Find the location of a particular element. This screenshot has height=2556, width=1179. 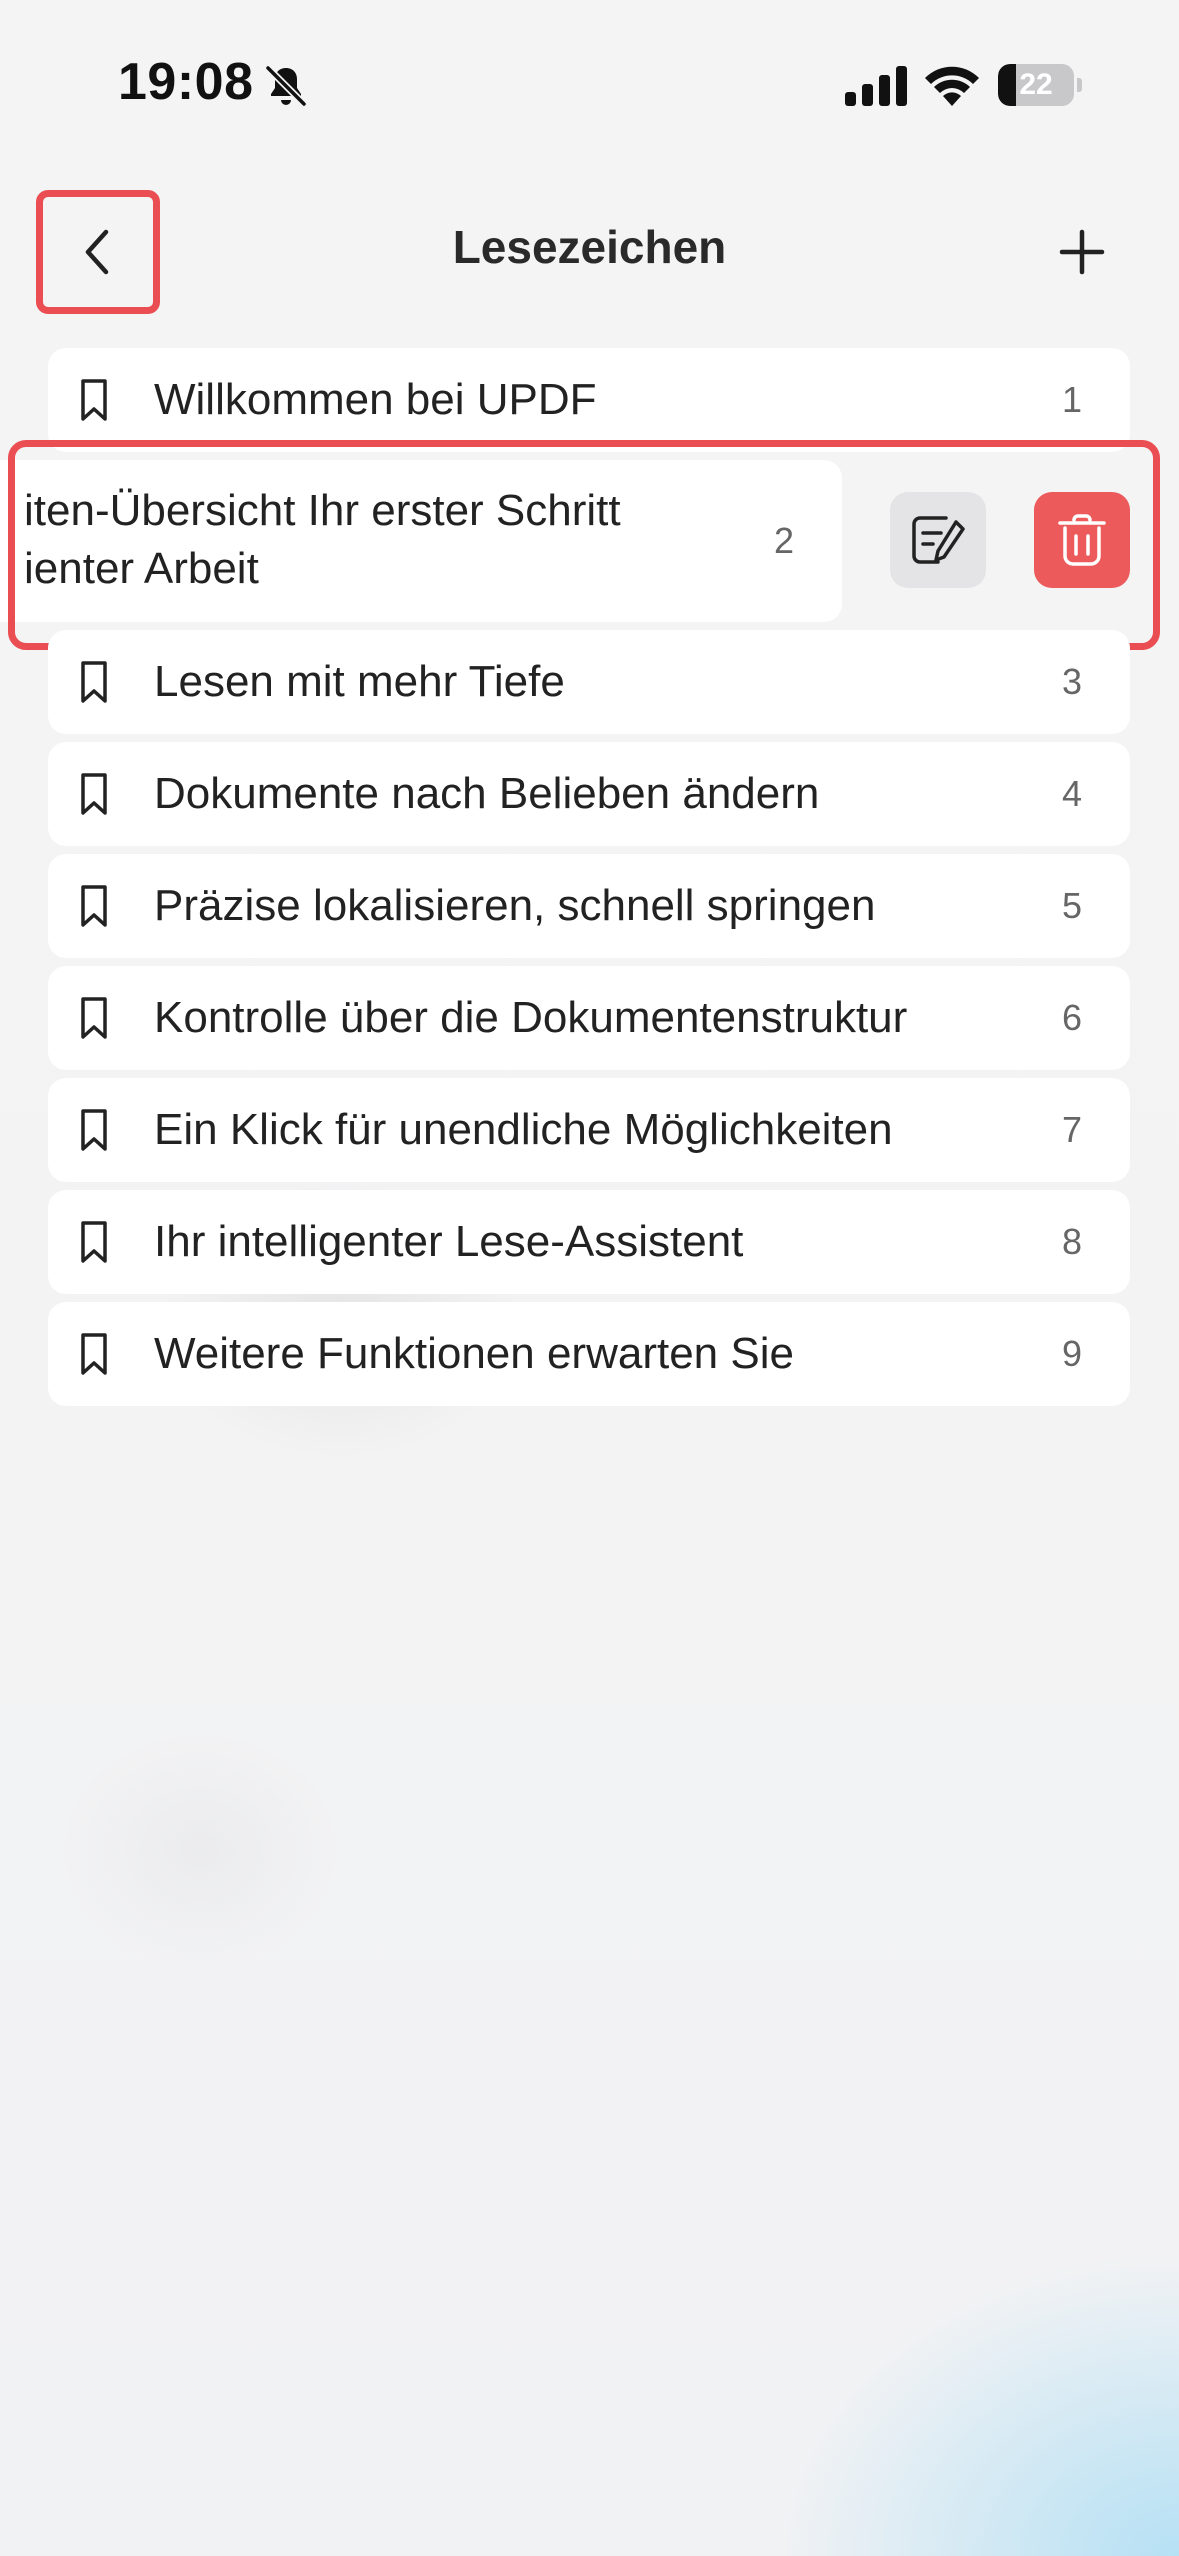

bookmark-row: Willkommen bei UPDF 1 is located at coordinates (589, 400).